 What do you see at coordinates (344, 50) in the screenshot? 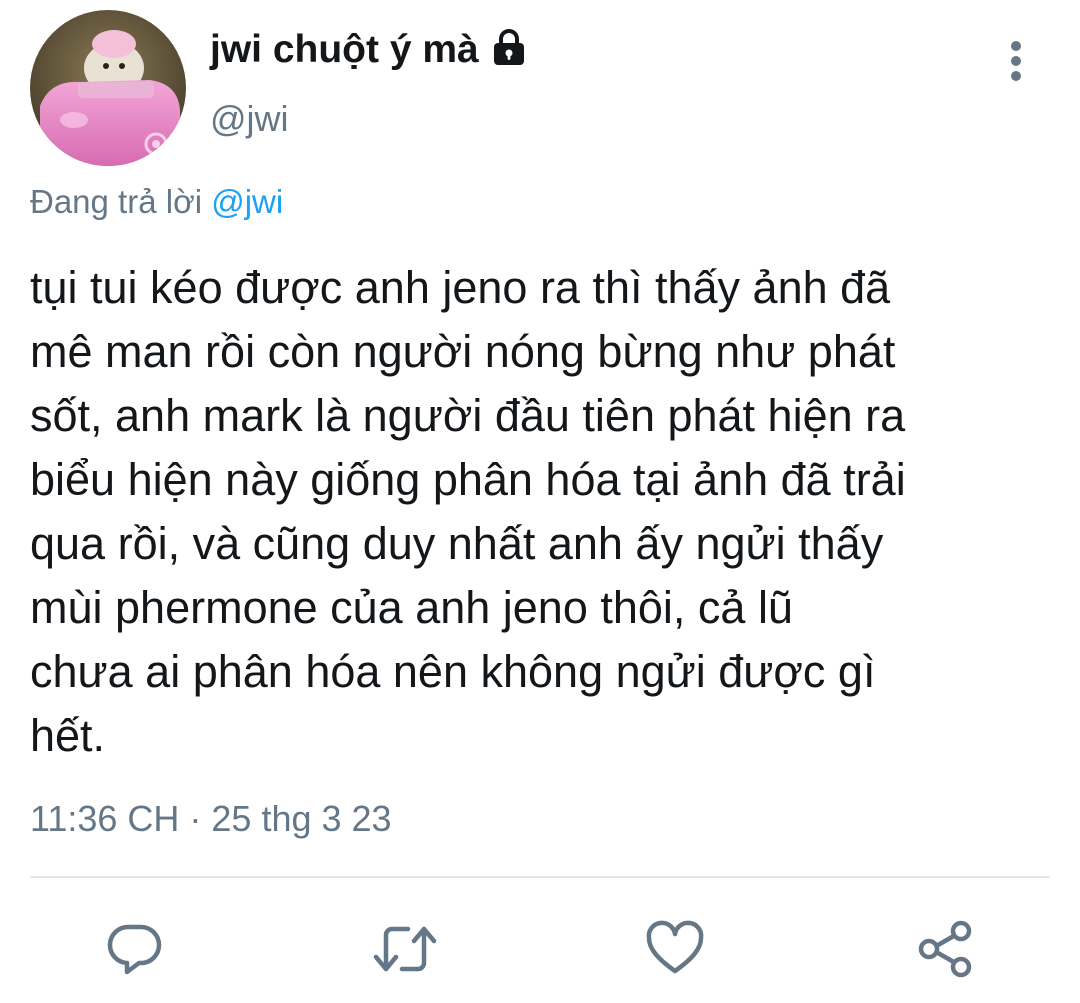
I see `display-name: jwi chuột ý mà` at bounding box center [344, 50].